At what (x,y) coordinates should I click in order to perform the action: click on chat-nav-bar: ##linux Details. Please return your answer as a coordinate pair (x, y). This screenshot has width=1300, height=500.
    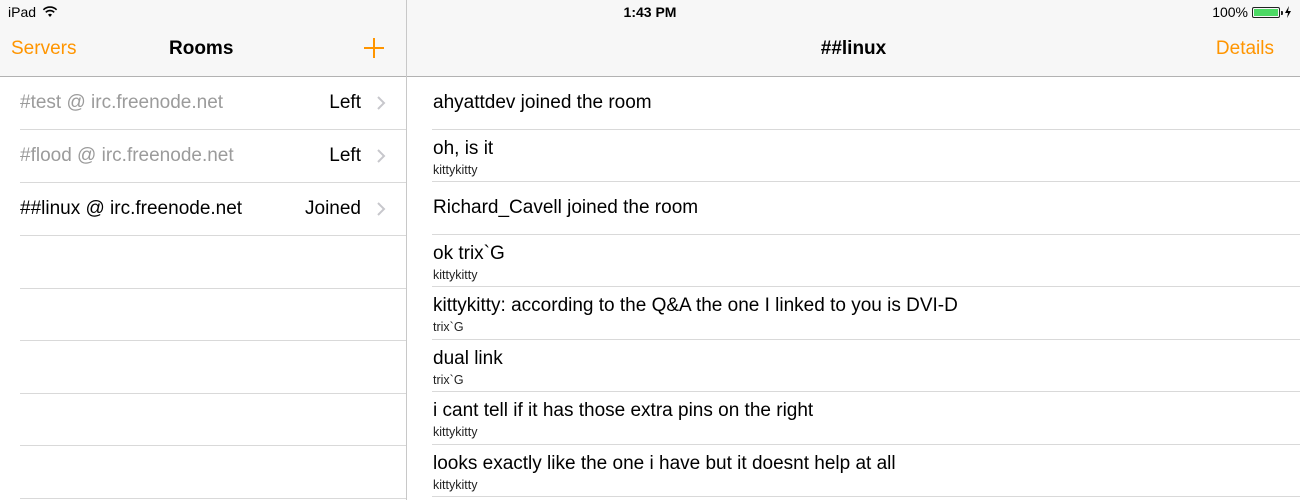
    Looking at the image, I should click on (853, 51).